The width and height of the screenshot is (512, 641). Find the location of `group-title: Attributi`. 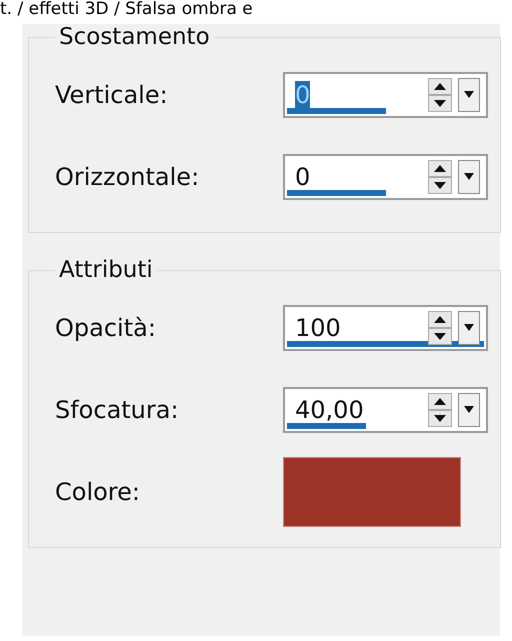

group-title: Attributi is located at coordinates (106, 270).